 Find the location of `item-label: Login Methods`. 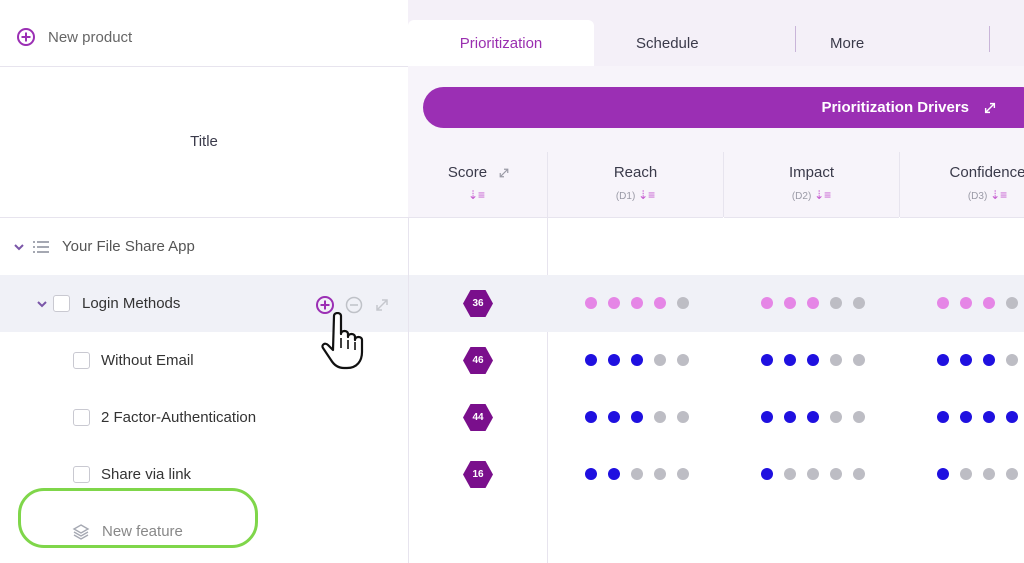

item-label: Login Methods is located at coordinates (131, 303).